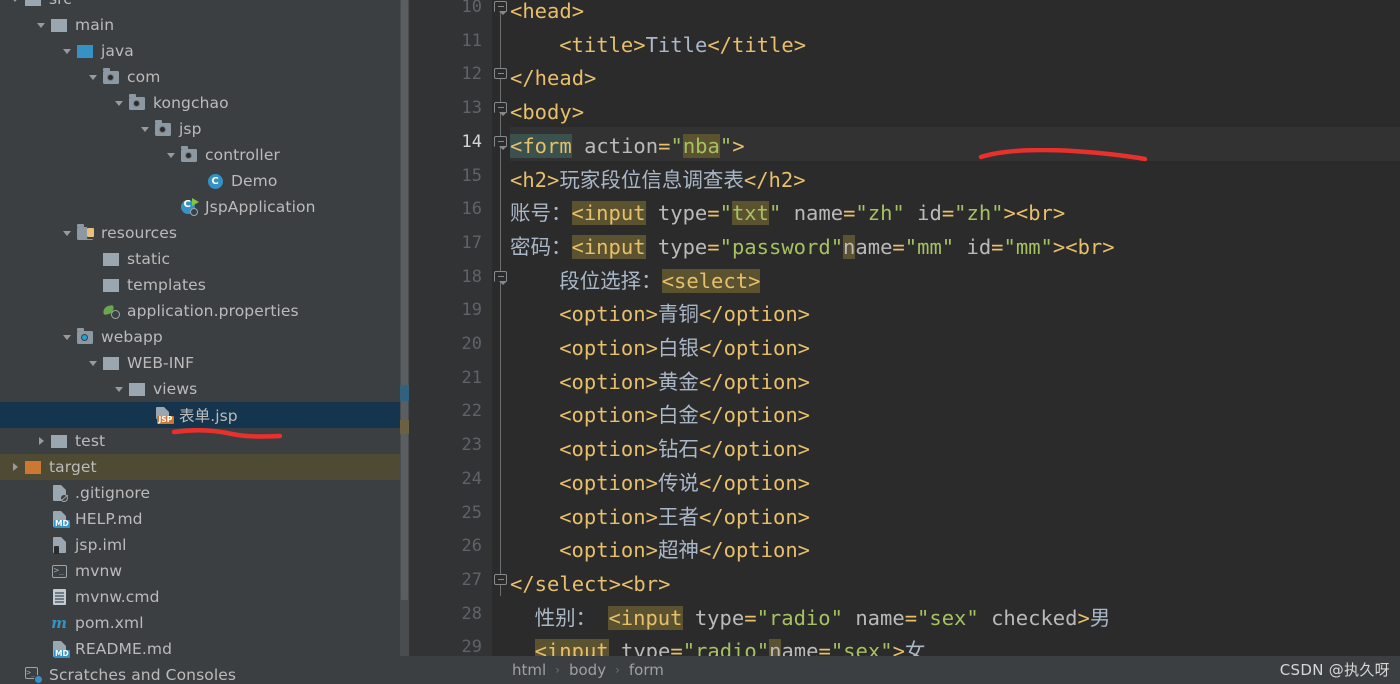 The image size is (1400, 684). Describe the element at coordinates (41, 623) in the screenshot. I see `tree-no-arrow` at that location.